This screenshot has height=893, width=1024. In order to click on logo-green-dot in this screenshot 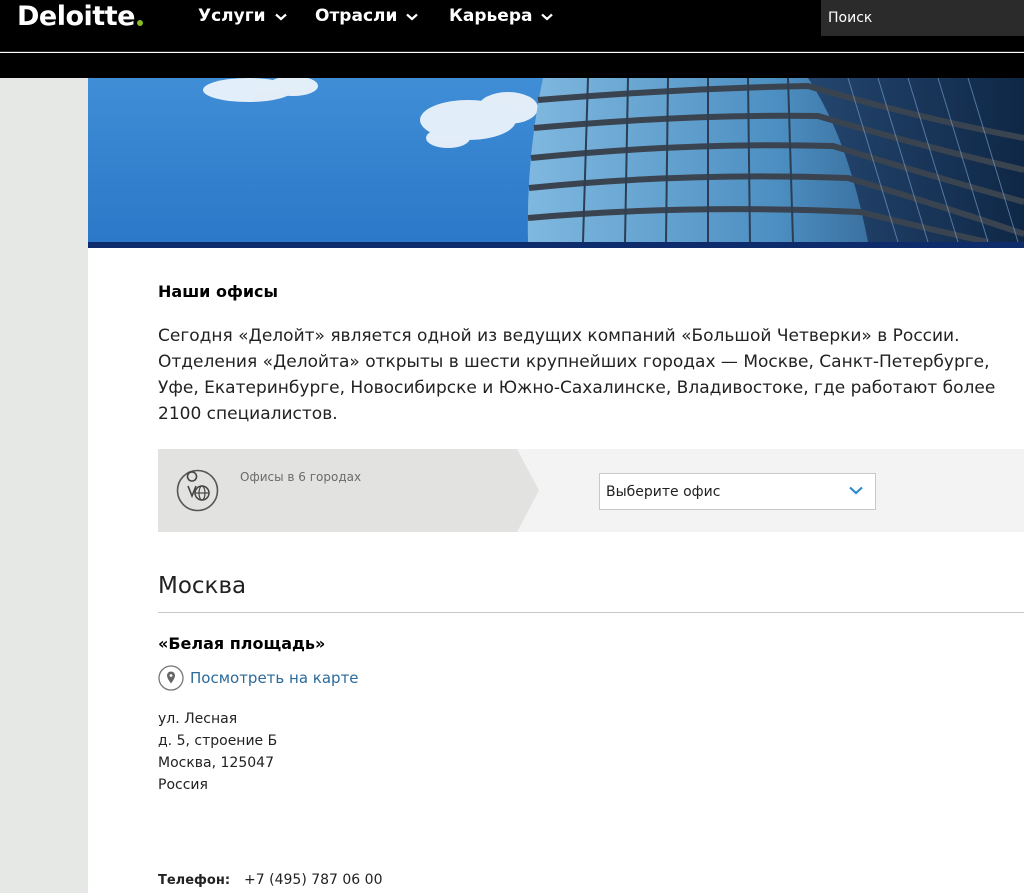, I will do `click(139, 23)`.